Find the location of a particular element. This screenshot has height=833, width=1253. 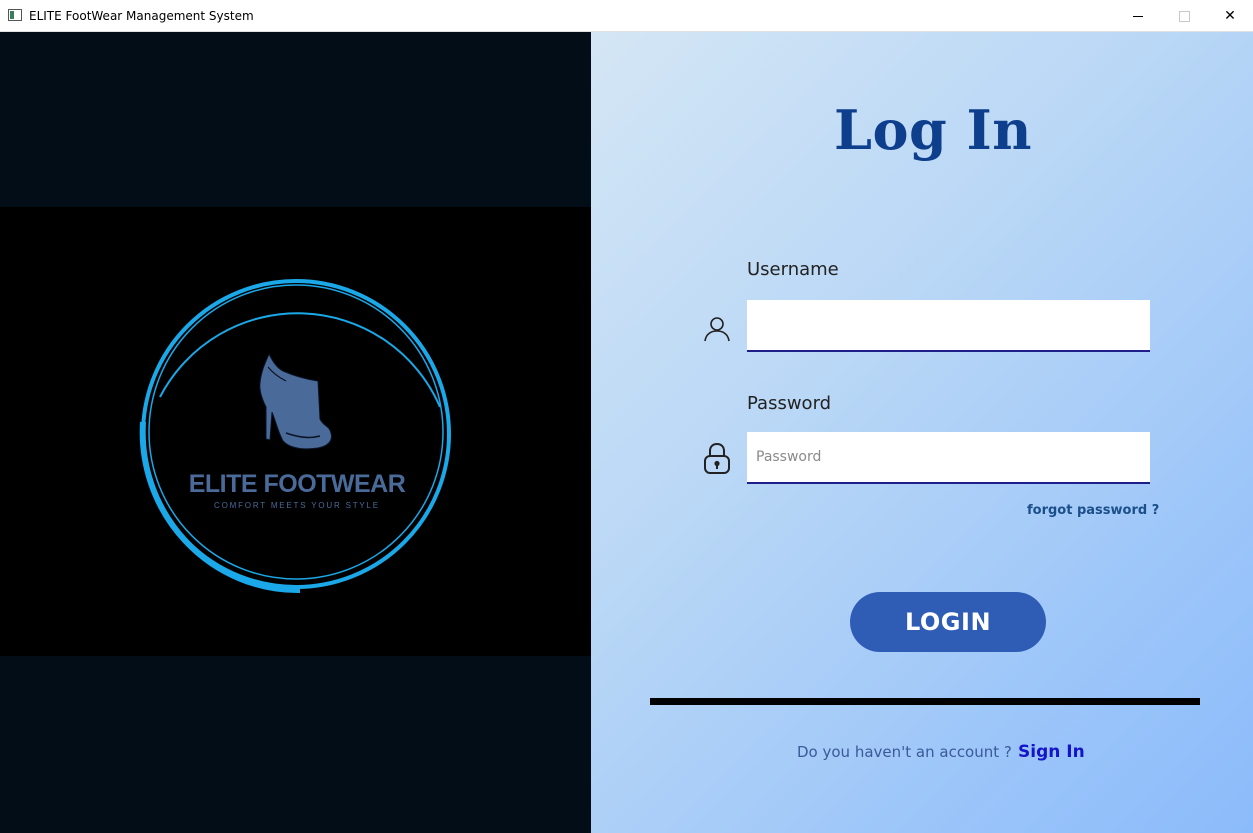

shoe-icon is located at coordinates (295, 401).